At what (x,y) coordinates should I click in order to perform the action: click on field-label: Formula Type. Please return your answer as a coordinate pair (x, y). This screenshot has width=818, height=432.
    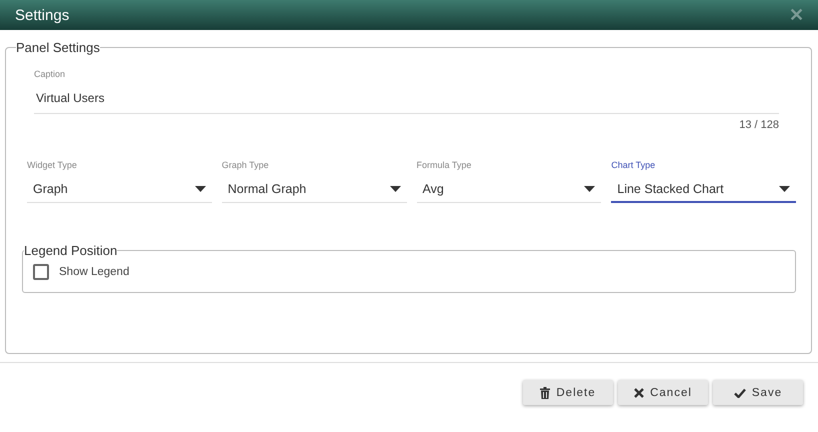
    Looking at the image, I should click on (444, 165).